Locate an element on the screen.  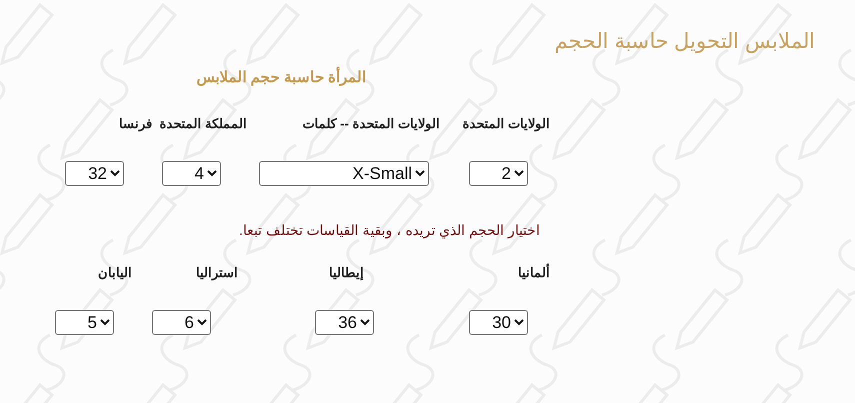
size-select: X-Small is located at coordinates (344, 173).